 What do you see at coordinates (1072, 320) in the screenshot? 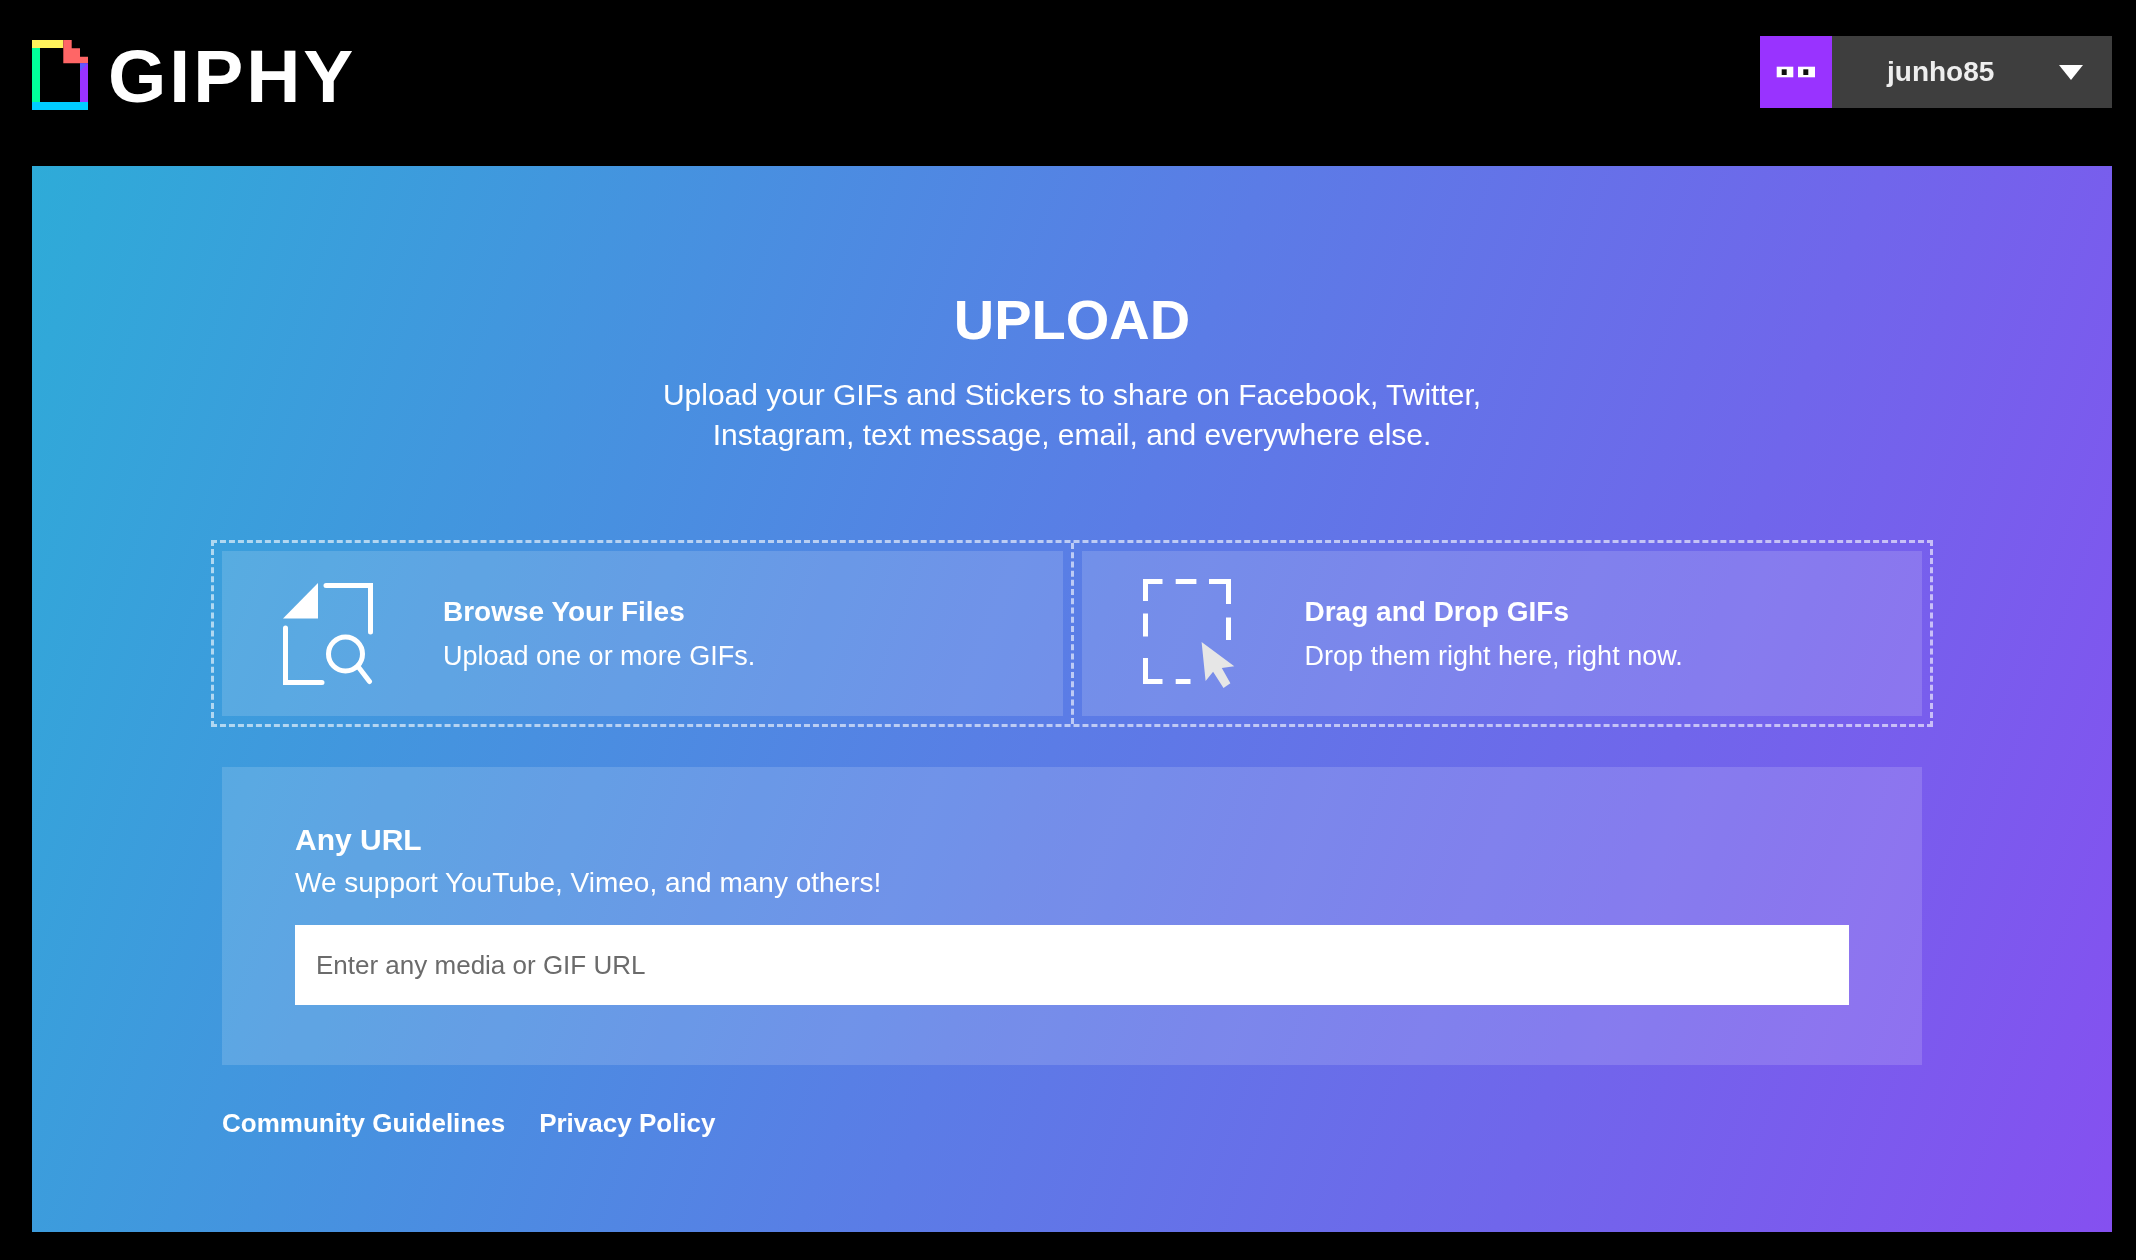
I see `page-title: UPLOAD` at bounding box center [1072, 320].